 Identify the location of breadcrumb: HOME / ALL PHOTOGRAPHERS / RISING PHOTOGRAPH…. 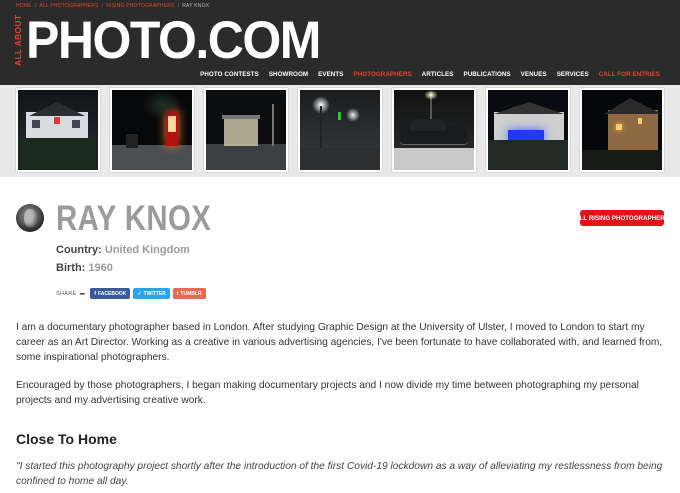
(113, 6).